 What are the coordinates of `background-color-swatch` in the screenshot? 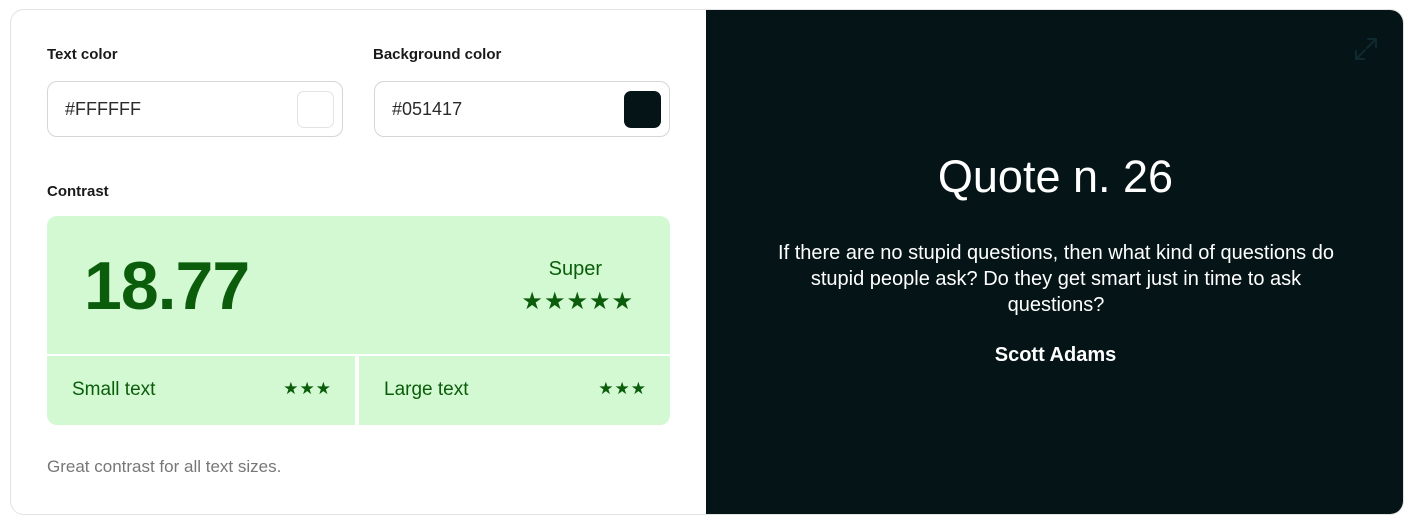 It's located at (642, 109).